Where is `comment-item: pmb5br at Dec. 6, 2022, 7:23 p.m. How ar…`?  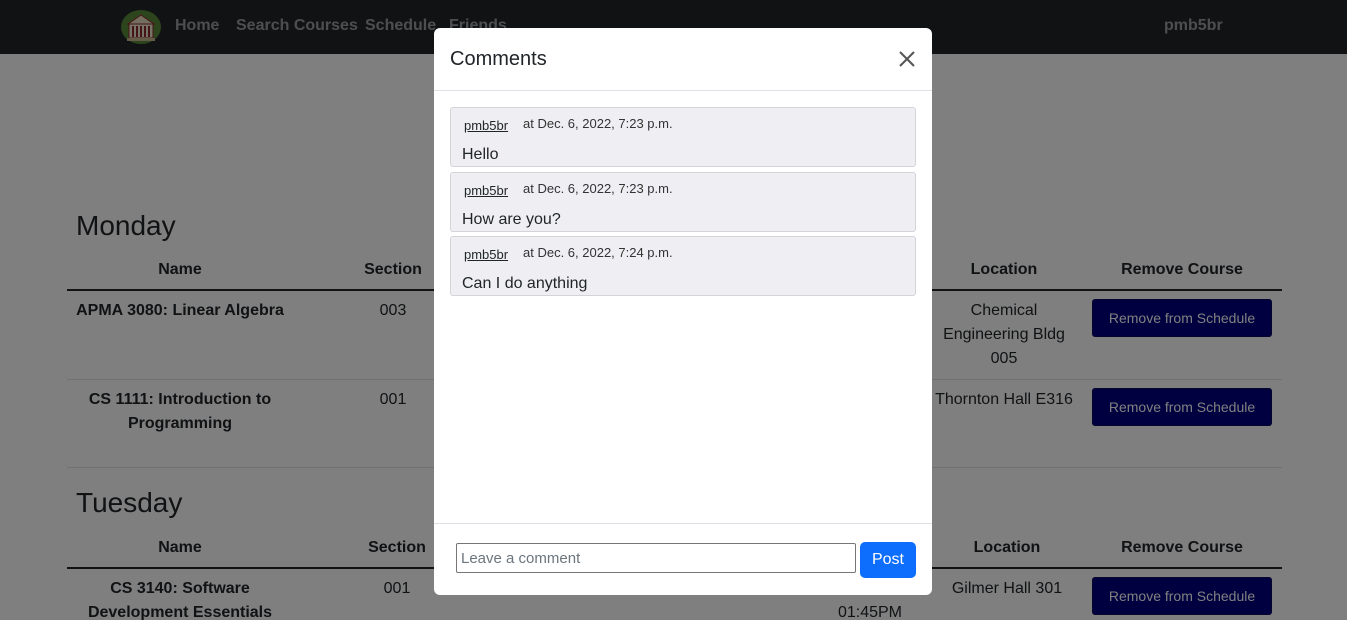
comment-item: pmb5br at Dec. 6, 2022, 7:23 p.m. How ar… is located at coordinates (683, 202).